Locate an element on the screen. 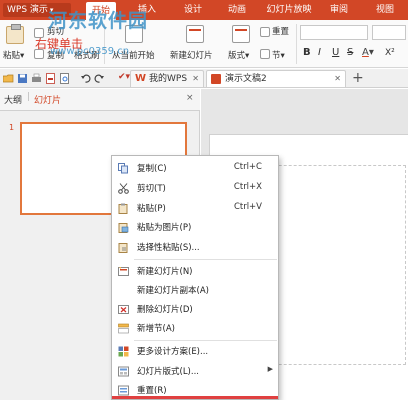 This screenshot has height=400, width=408. menu-item-new-slide: 新建幻灯片(N) is located at coordinates (195, 271).